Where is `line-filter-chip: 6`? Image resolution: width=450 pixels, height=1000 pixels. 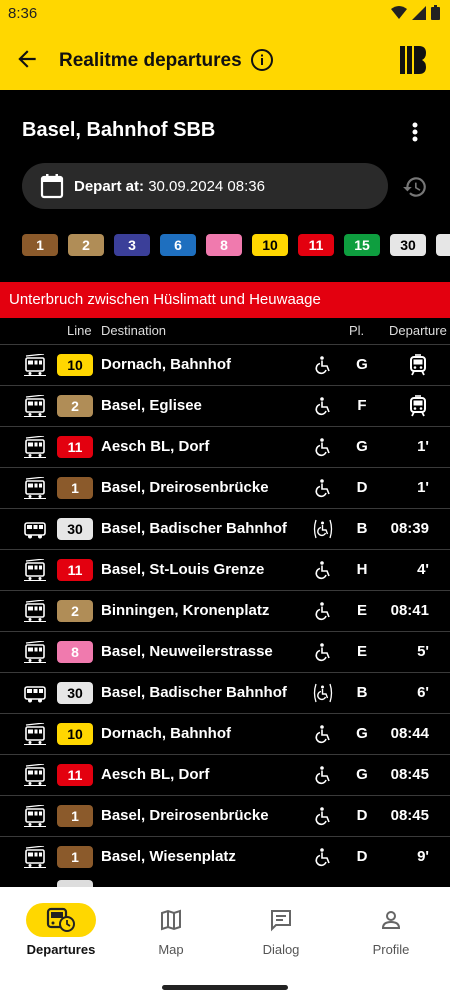 line-filter-chip: 6 is located at coordinates (178, 245).